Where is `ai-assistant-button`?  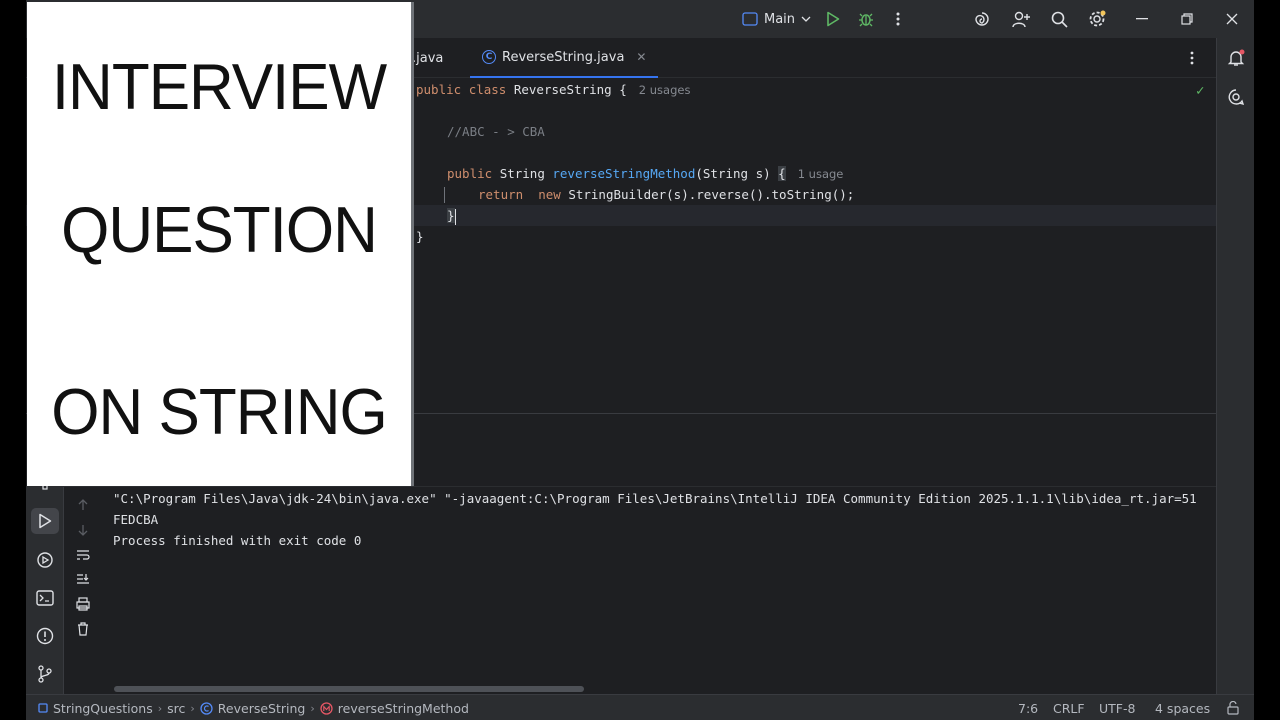
ai-assistant-button is located at coordinates (982, 19).